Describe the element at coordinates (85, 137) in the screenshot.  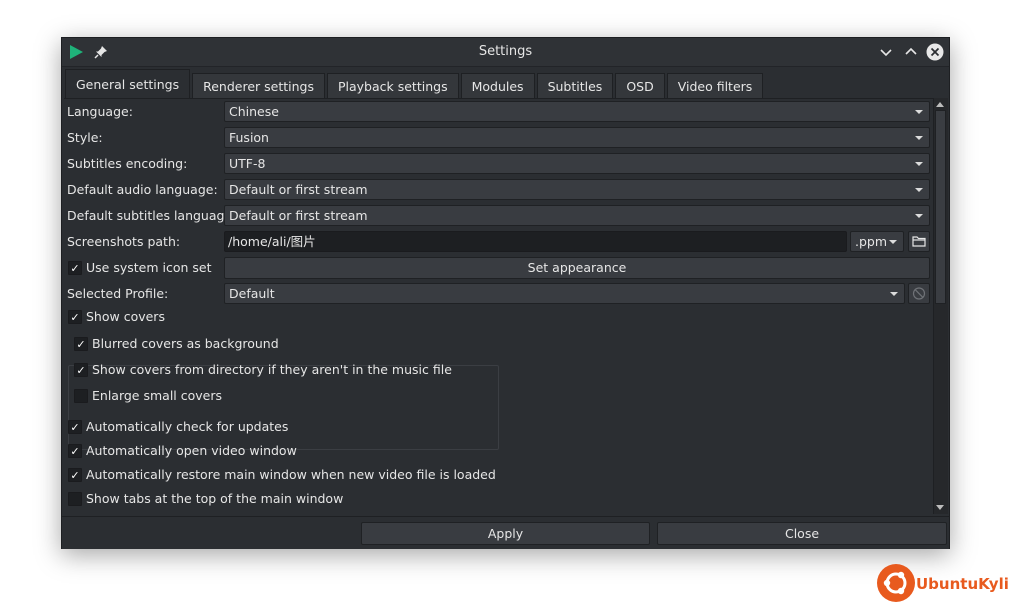
I see `style-label: Style:` at that location.